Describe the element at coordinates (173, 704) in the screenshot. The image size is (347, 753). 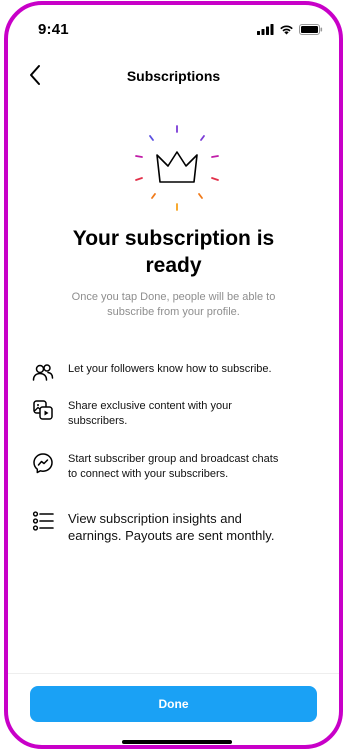
I see `done-button: Done` at that location.